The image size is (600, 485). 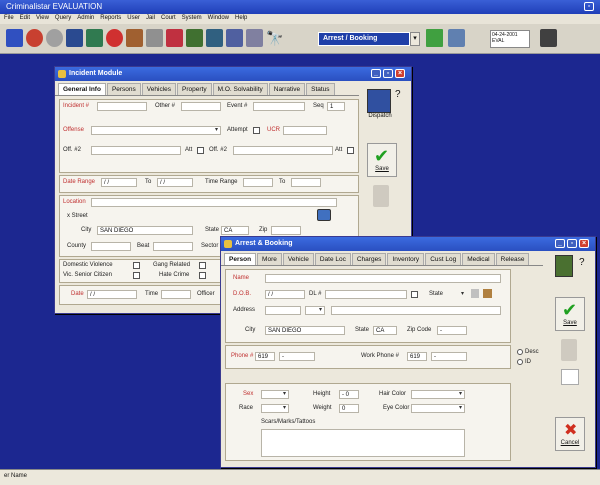 I want to click on minimize-icon: _, so click(x=376, y=73).